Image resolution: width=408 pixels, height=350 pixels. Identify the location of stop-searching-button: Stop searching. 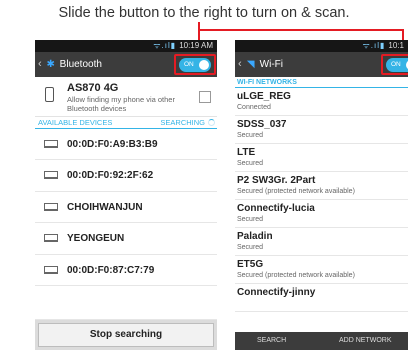
(126, 335).